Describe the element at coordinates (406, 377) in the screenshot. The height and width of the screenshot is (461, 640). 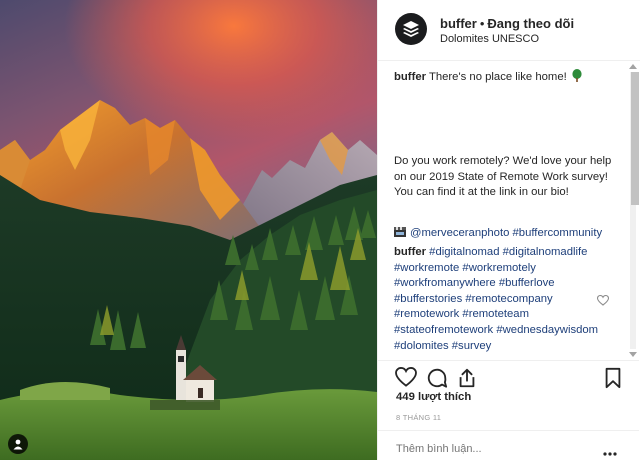
I see `heart-icon` at that location.